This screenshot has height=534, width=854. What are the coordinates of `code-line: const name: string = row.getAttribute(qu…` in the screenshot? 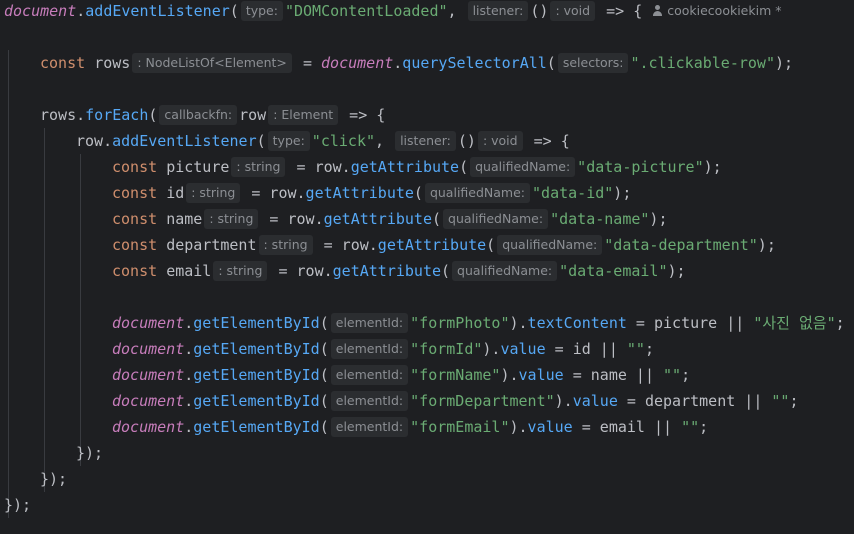 It's located at (389, 219).